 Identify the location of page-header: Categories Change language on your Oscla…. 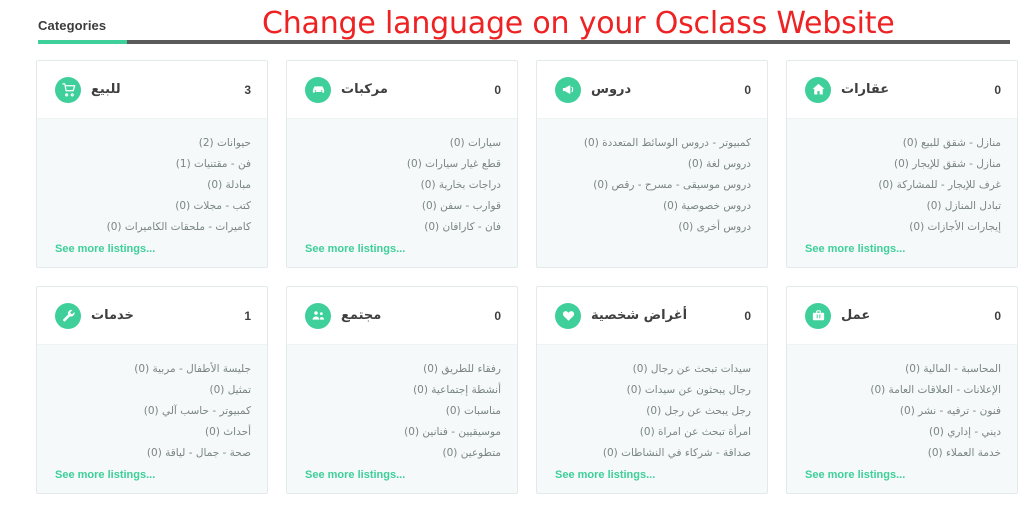
(512, 24).